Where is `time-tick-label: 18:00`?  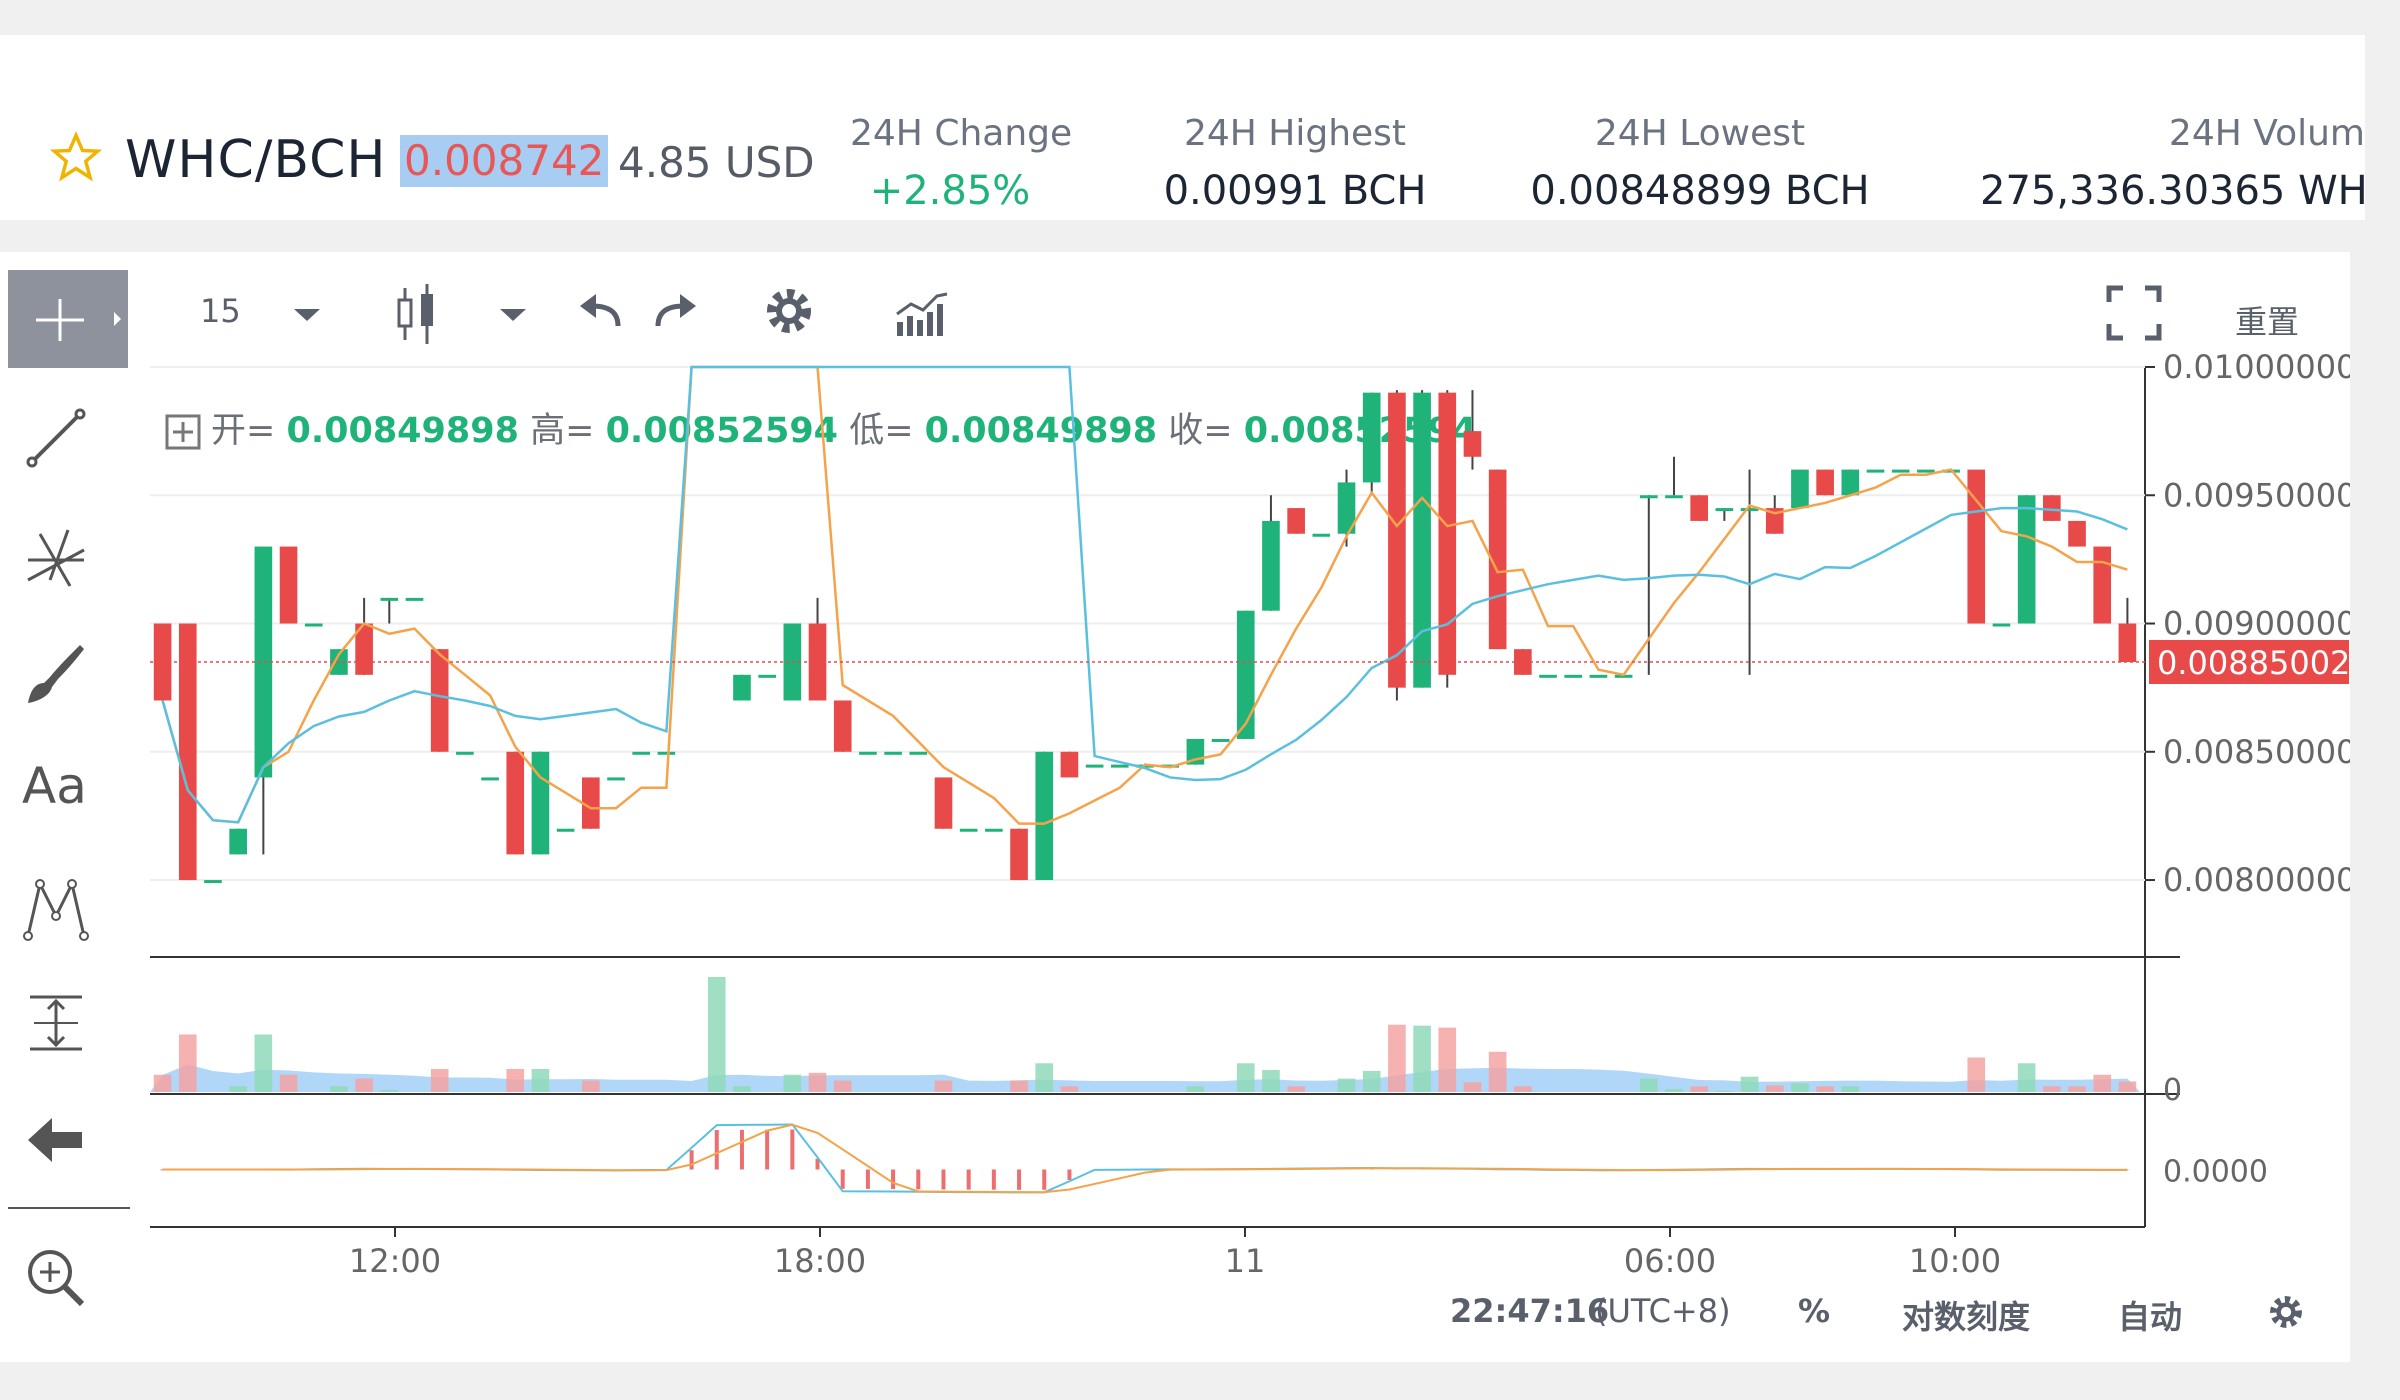
time-tick-label: 18:00 is located at coordinates (820, 1261).